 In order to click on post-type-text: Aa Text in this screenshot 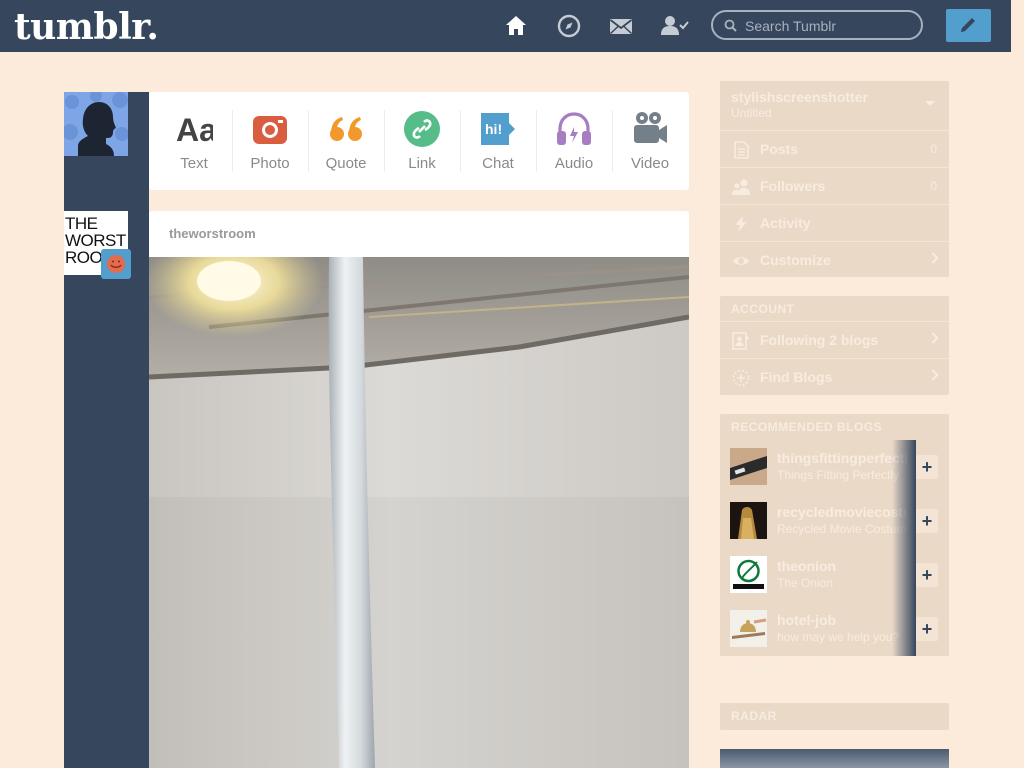, I will do `click(194, 141)`.